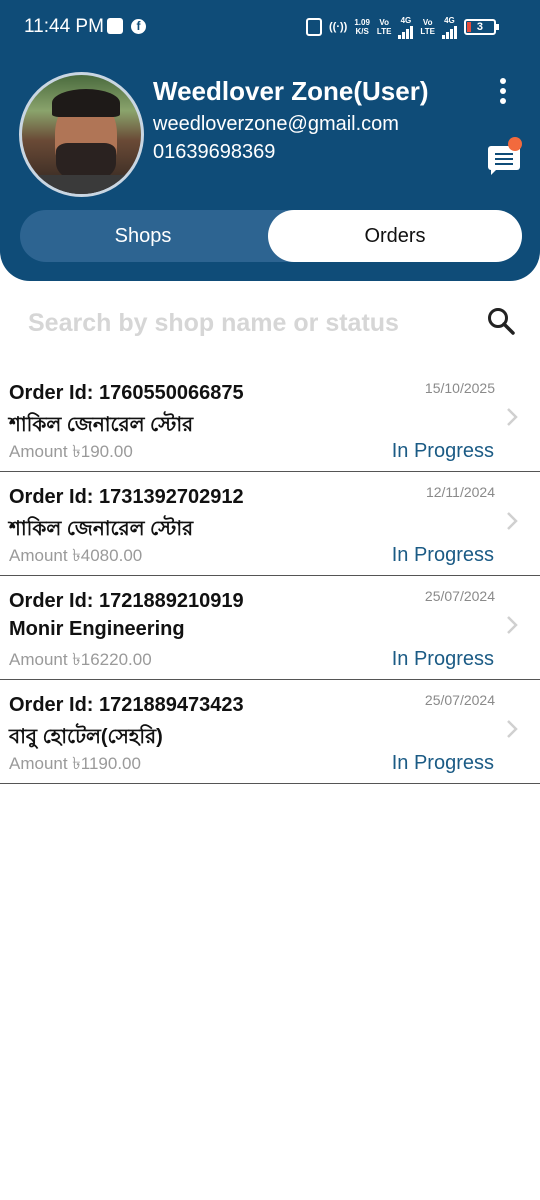 Image resolution: width=540 pixels, height=1200 pixels. Describe the element at coordinates (126, 393) in the screenshot. I see `order-id: Order Id: 1760550066875` at that location.